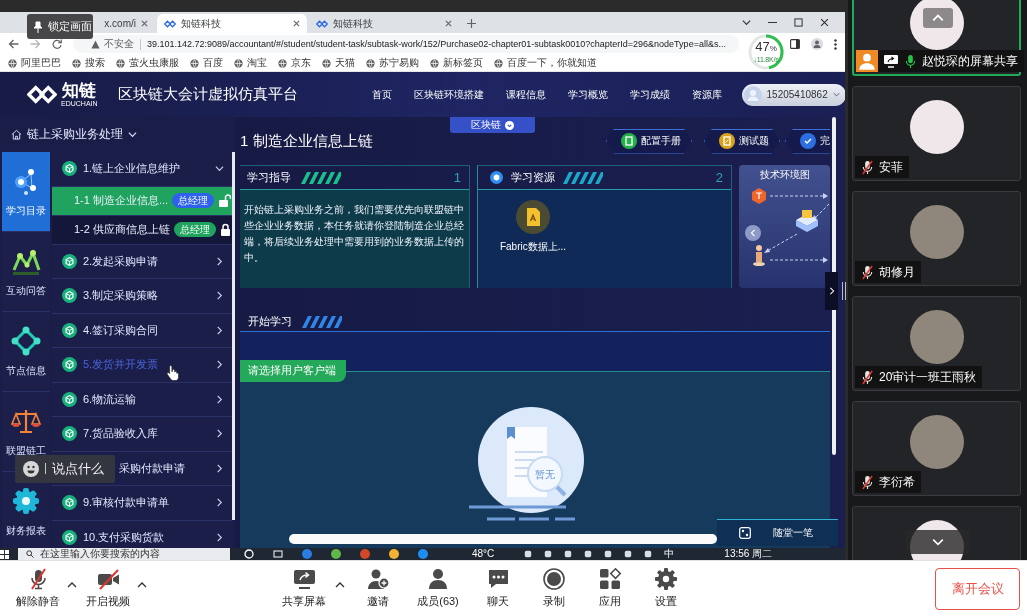 The width and height of the screenshot is (1027, 616). Describe the element at coordinates (758, 196) in the screenshot. I see `hexagon-icon` at that location.